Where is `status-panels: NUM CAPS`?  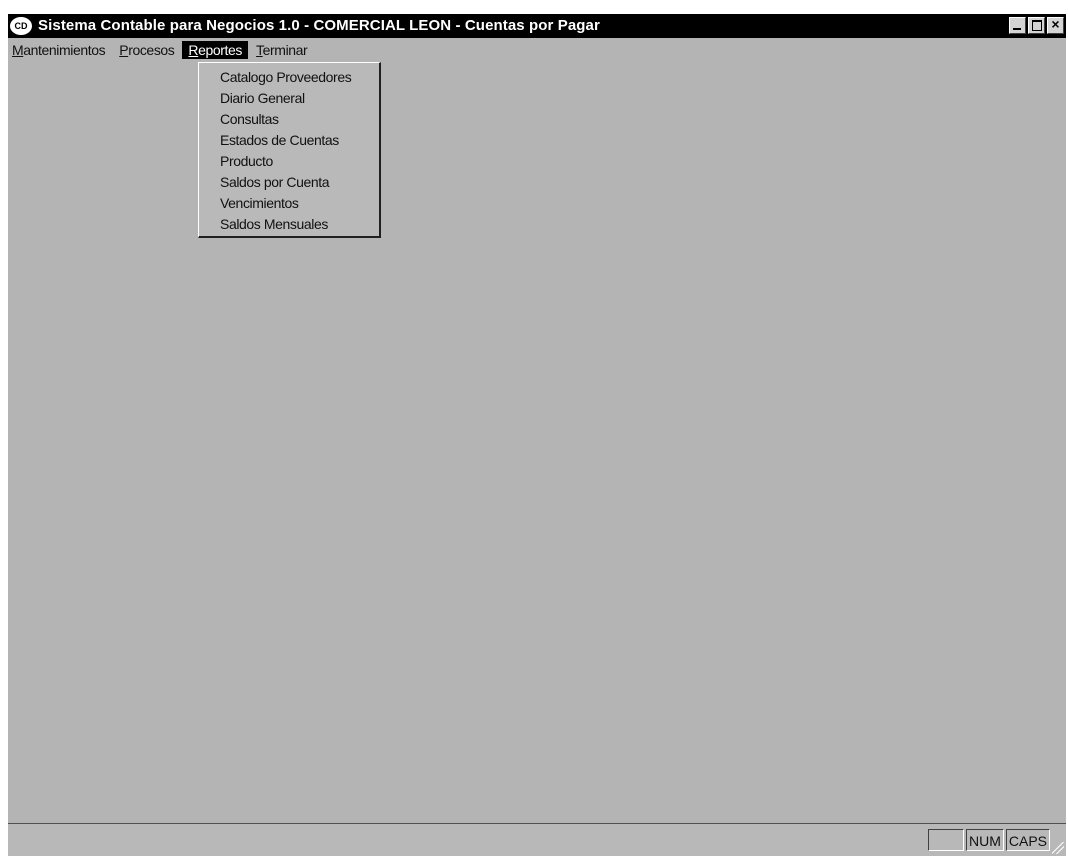 status-panels: NUM CAPS is located at coordinates (988, 840).